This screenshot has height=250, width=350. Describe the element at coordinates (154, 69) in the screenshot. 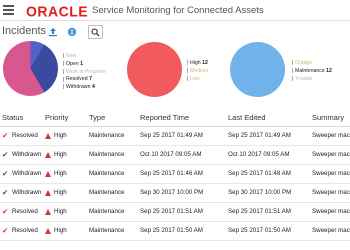

I see `priority-pie-chart` at that location.